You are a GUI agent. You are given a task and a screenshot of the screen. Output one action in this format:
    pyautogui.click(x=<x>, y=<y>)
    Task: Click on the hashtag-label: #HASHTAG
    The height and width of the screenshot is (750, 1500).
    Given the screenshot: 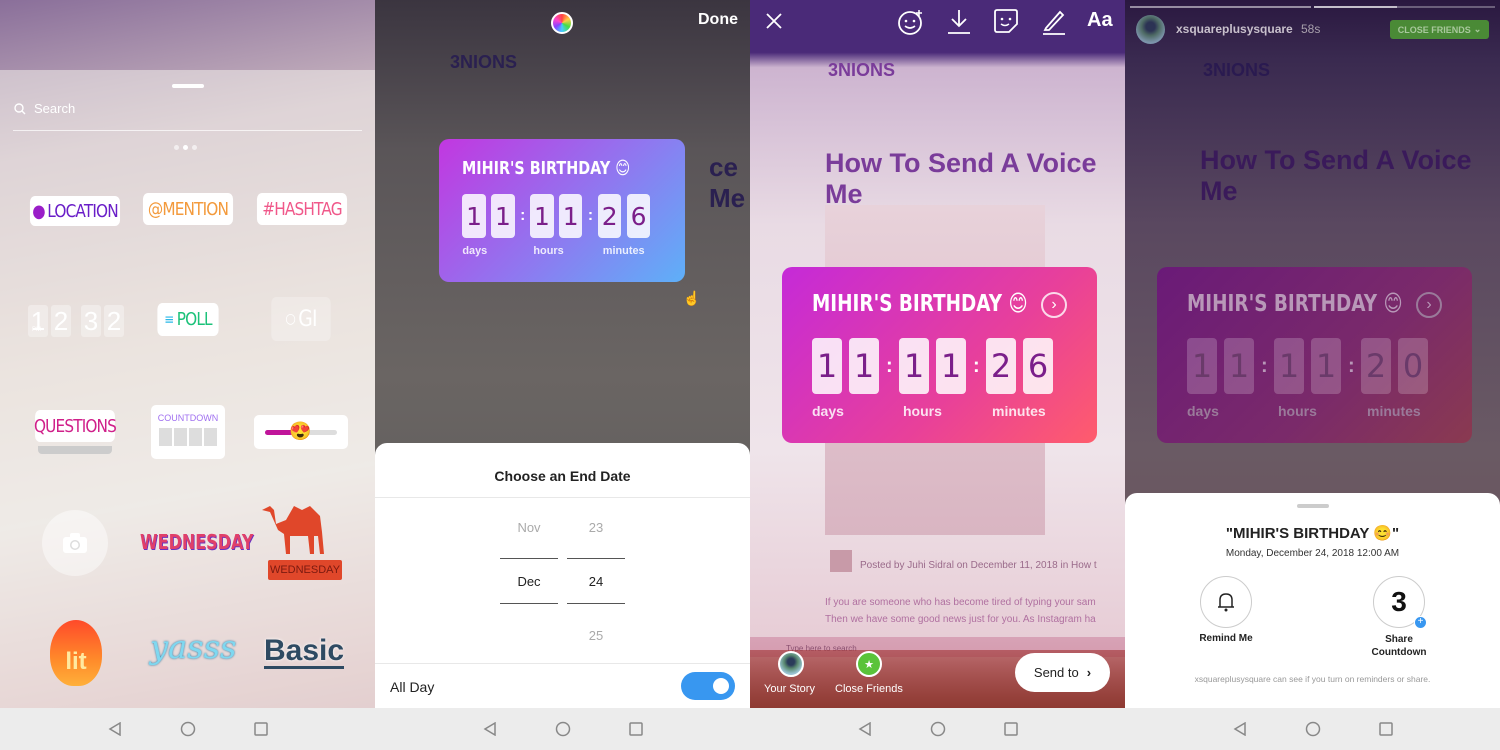 What is the action you would take?
    pyautogui.click(x=302, y=209)
    